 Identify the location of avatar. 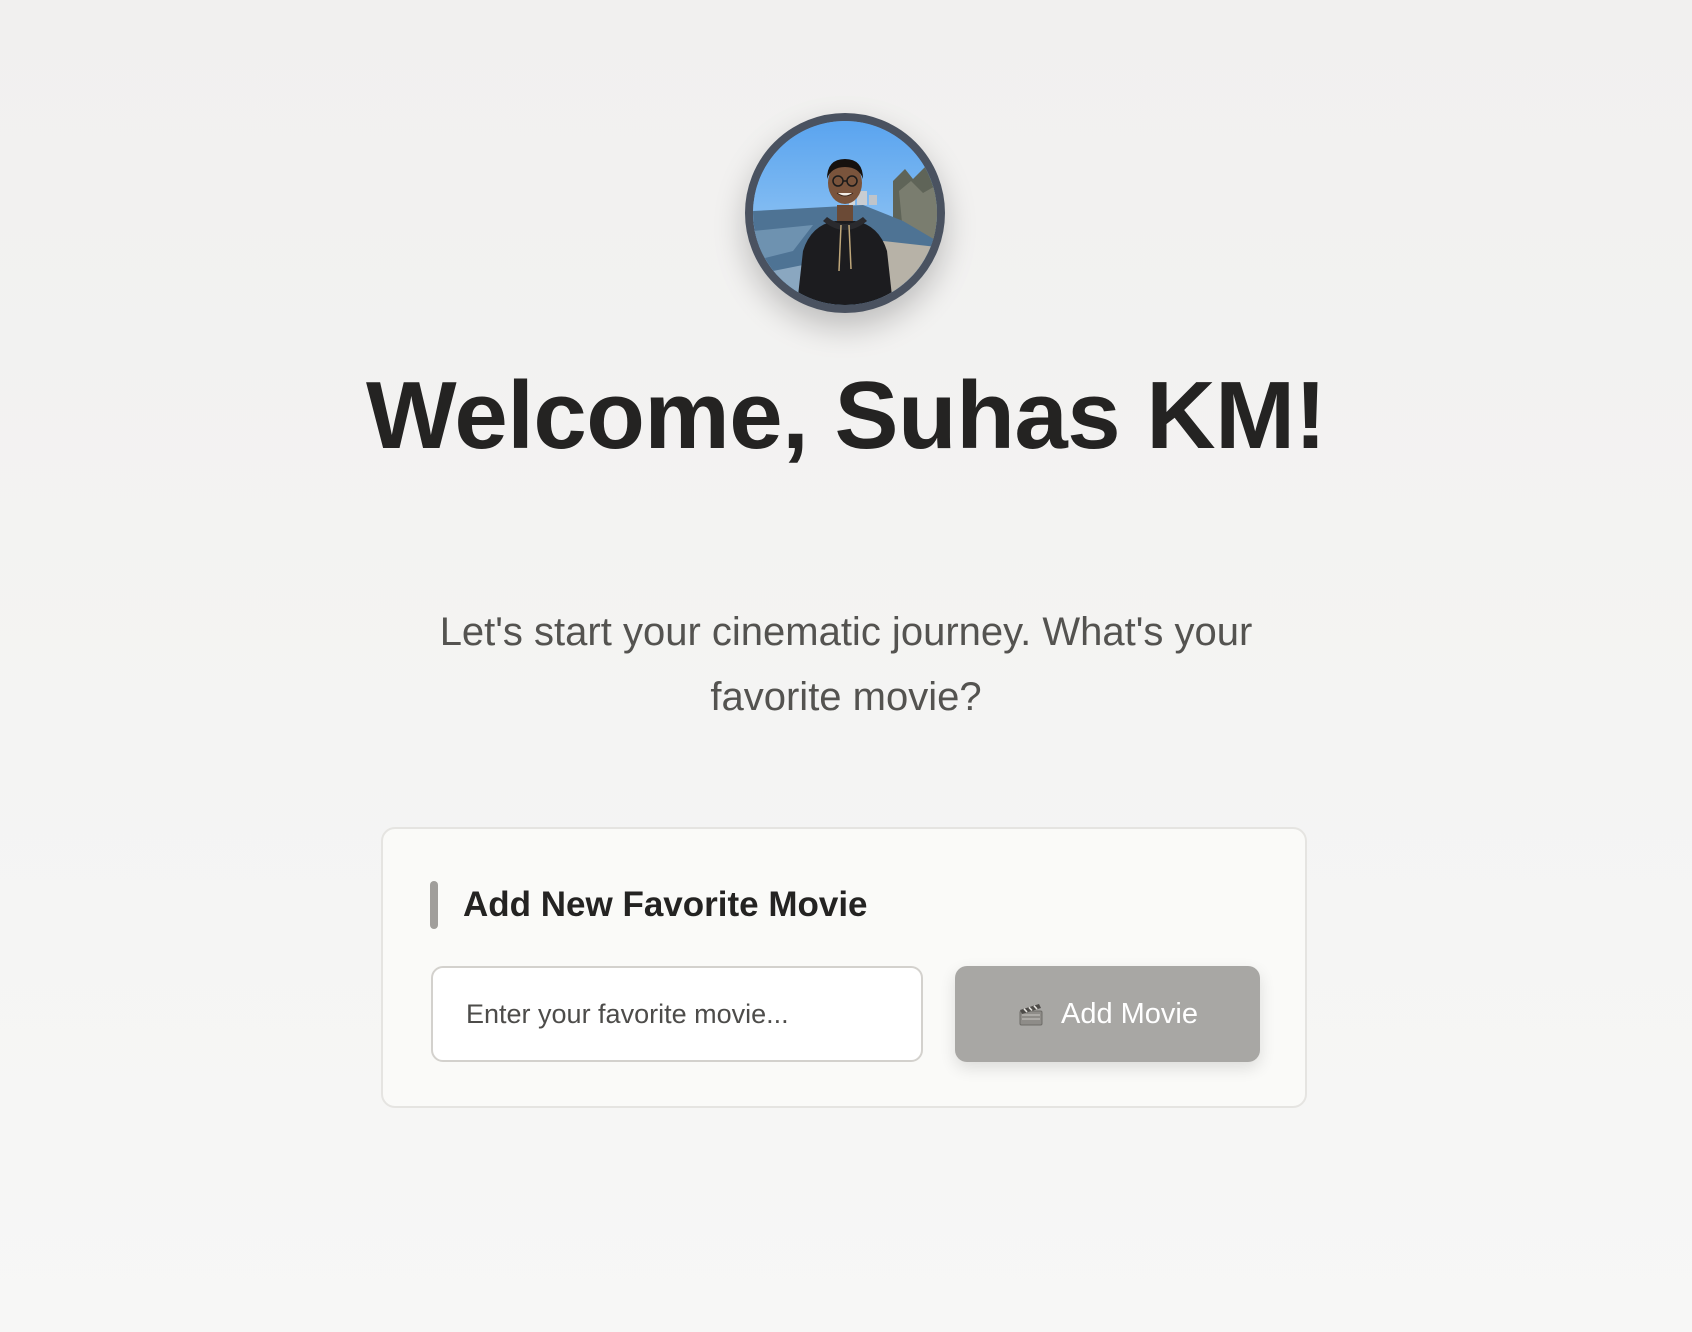
(845, 213).